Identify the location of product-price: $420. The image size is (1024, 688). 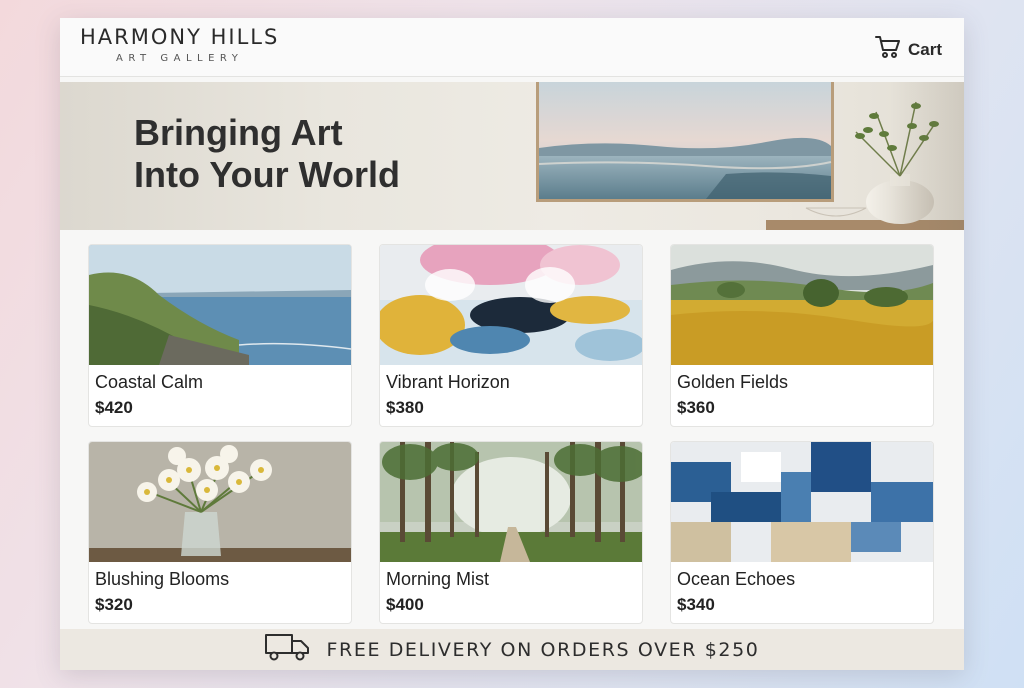
(114, 407).